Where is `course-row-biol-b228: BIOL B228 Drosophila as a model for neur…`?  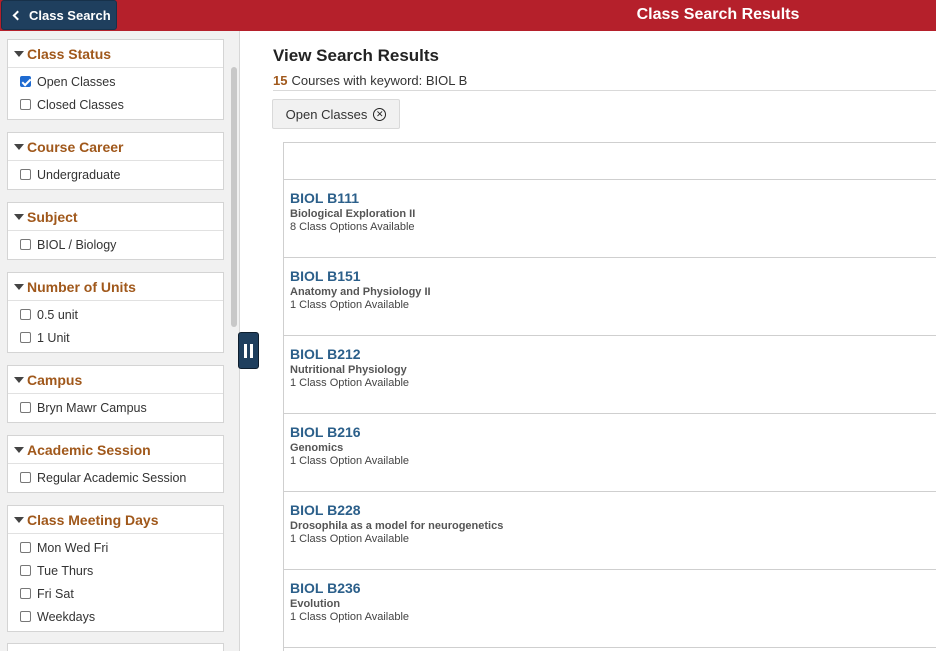
course-row-biol-b228: BIOL B228 Drosophila as a model for neur… is located at coordinates (610, 531).